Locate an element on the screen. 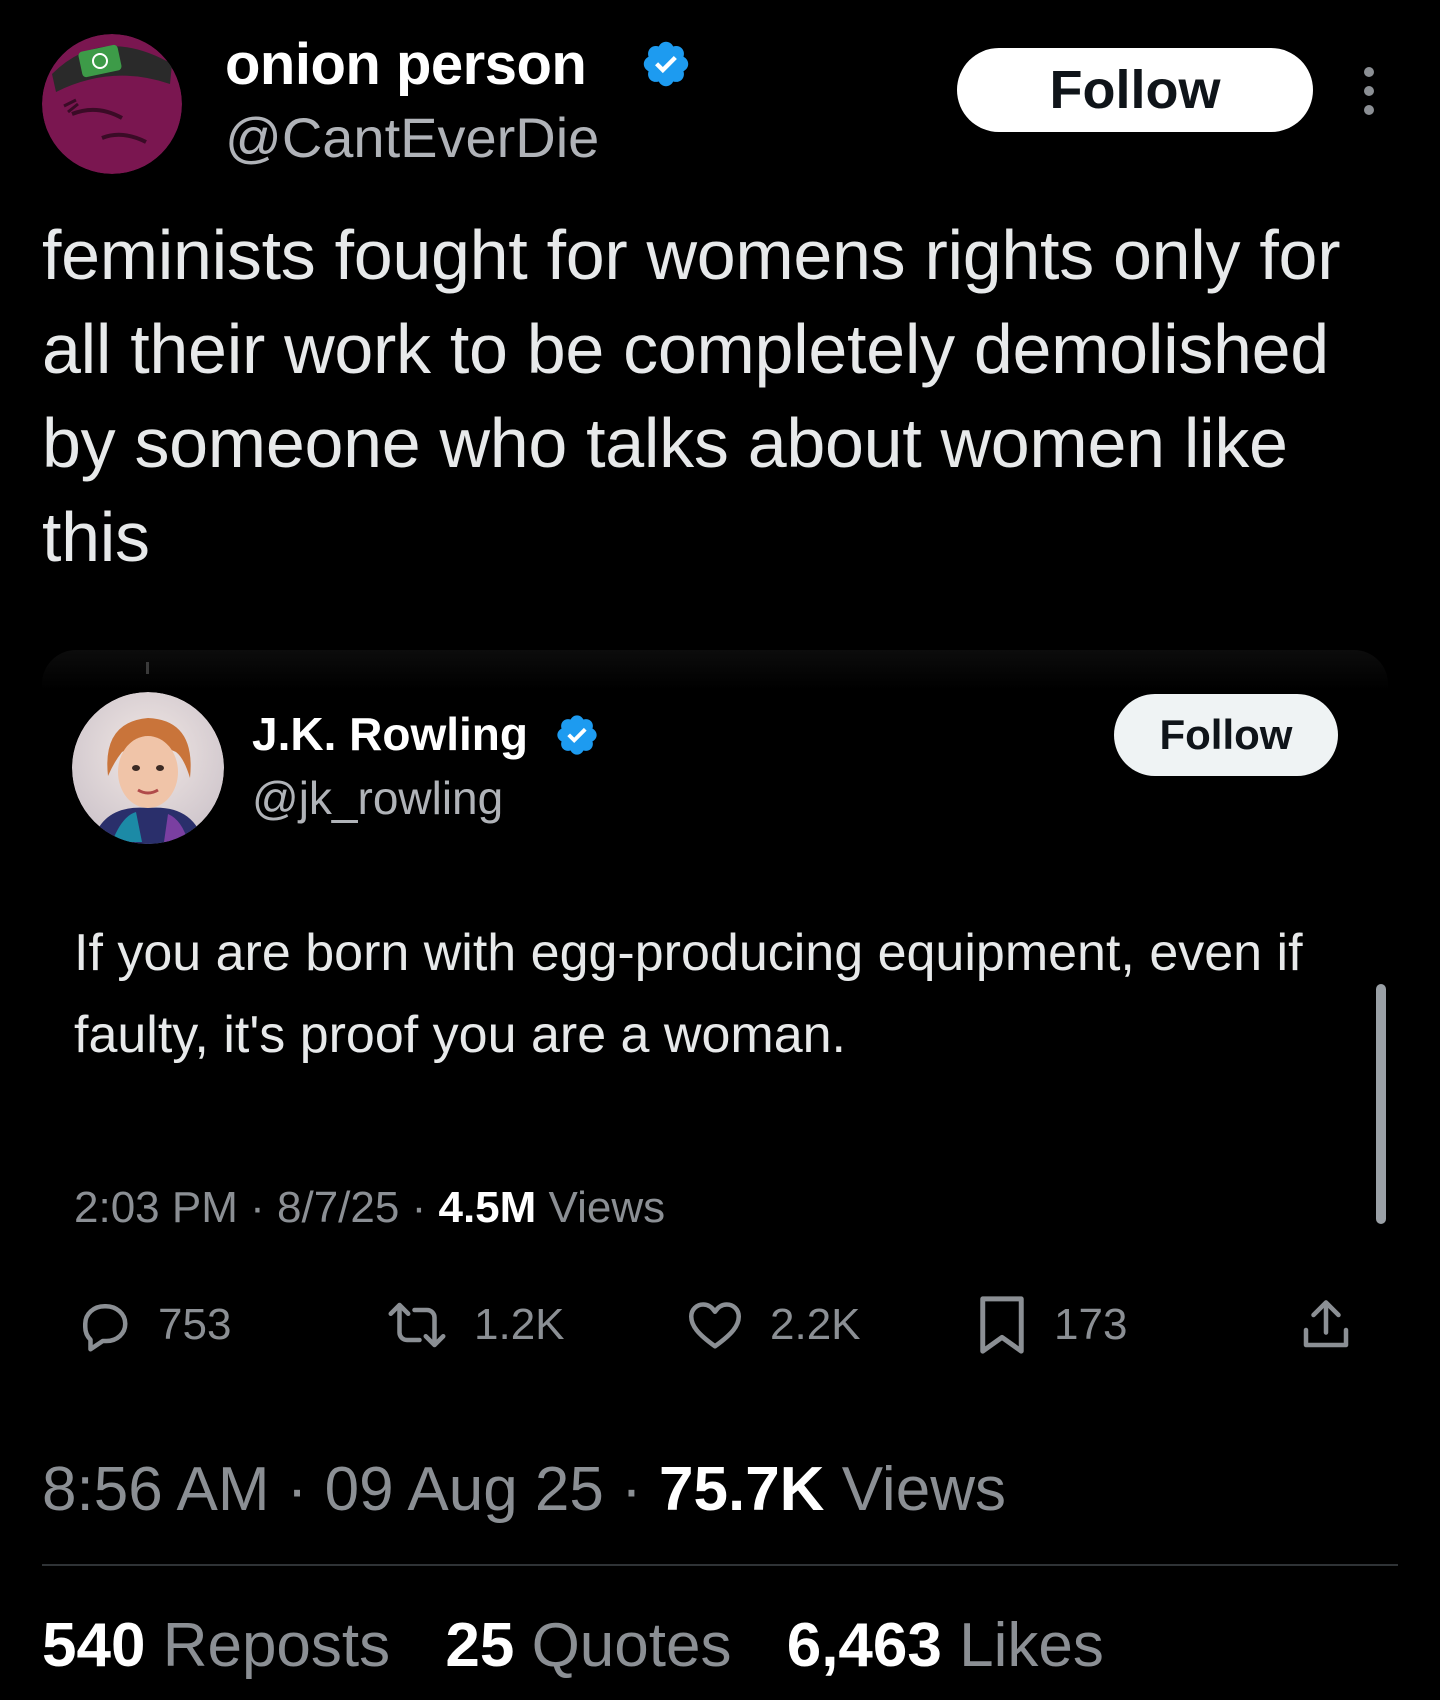 The width and height of the screenshot is (1440, 1700). quoted-post-date: 8/7/25 is located at coordinates (338, 1207).